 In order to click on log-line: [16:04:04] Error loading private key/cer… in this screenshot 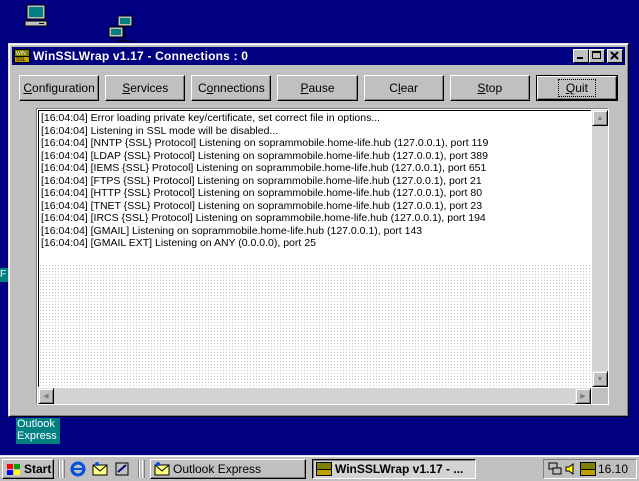, I will do `click(211, 118)`.